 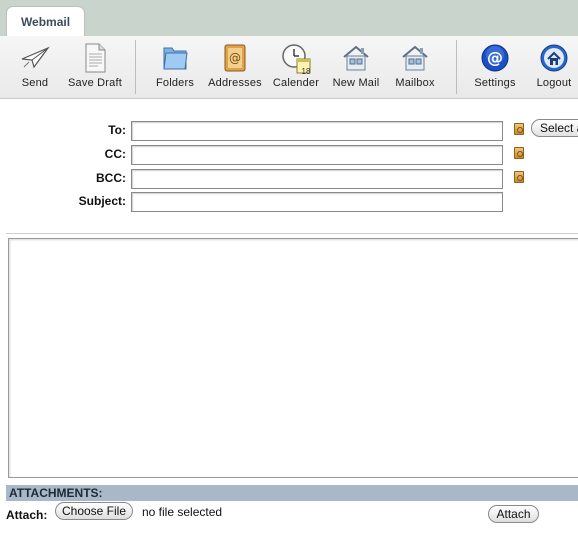 What do you see at coordinates (292, 233) in the screenshot?
I see `header-divider` at bounding box center [292, 233].